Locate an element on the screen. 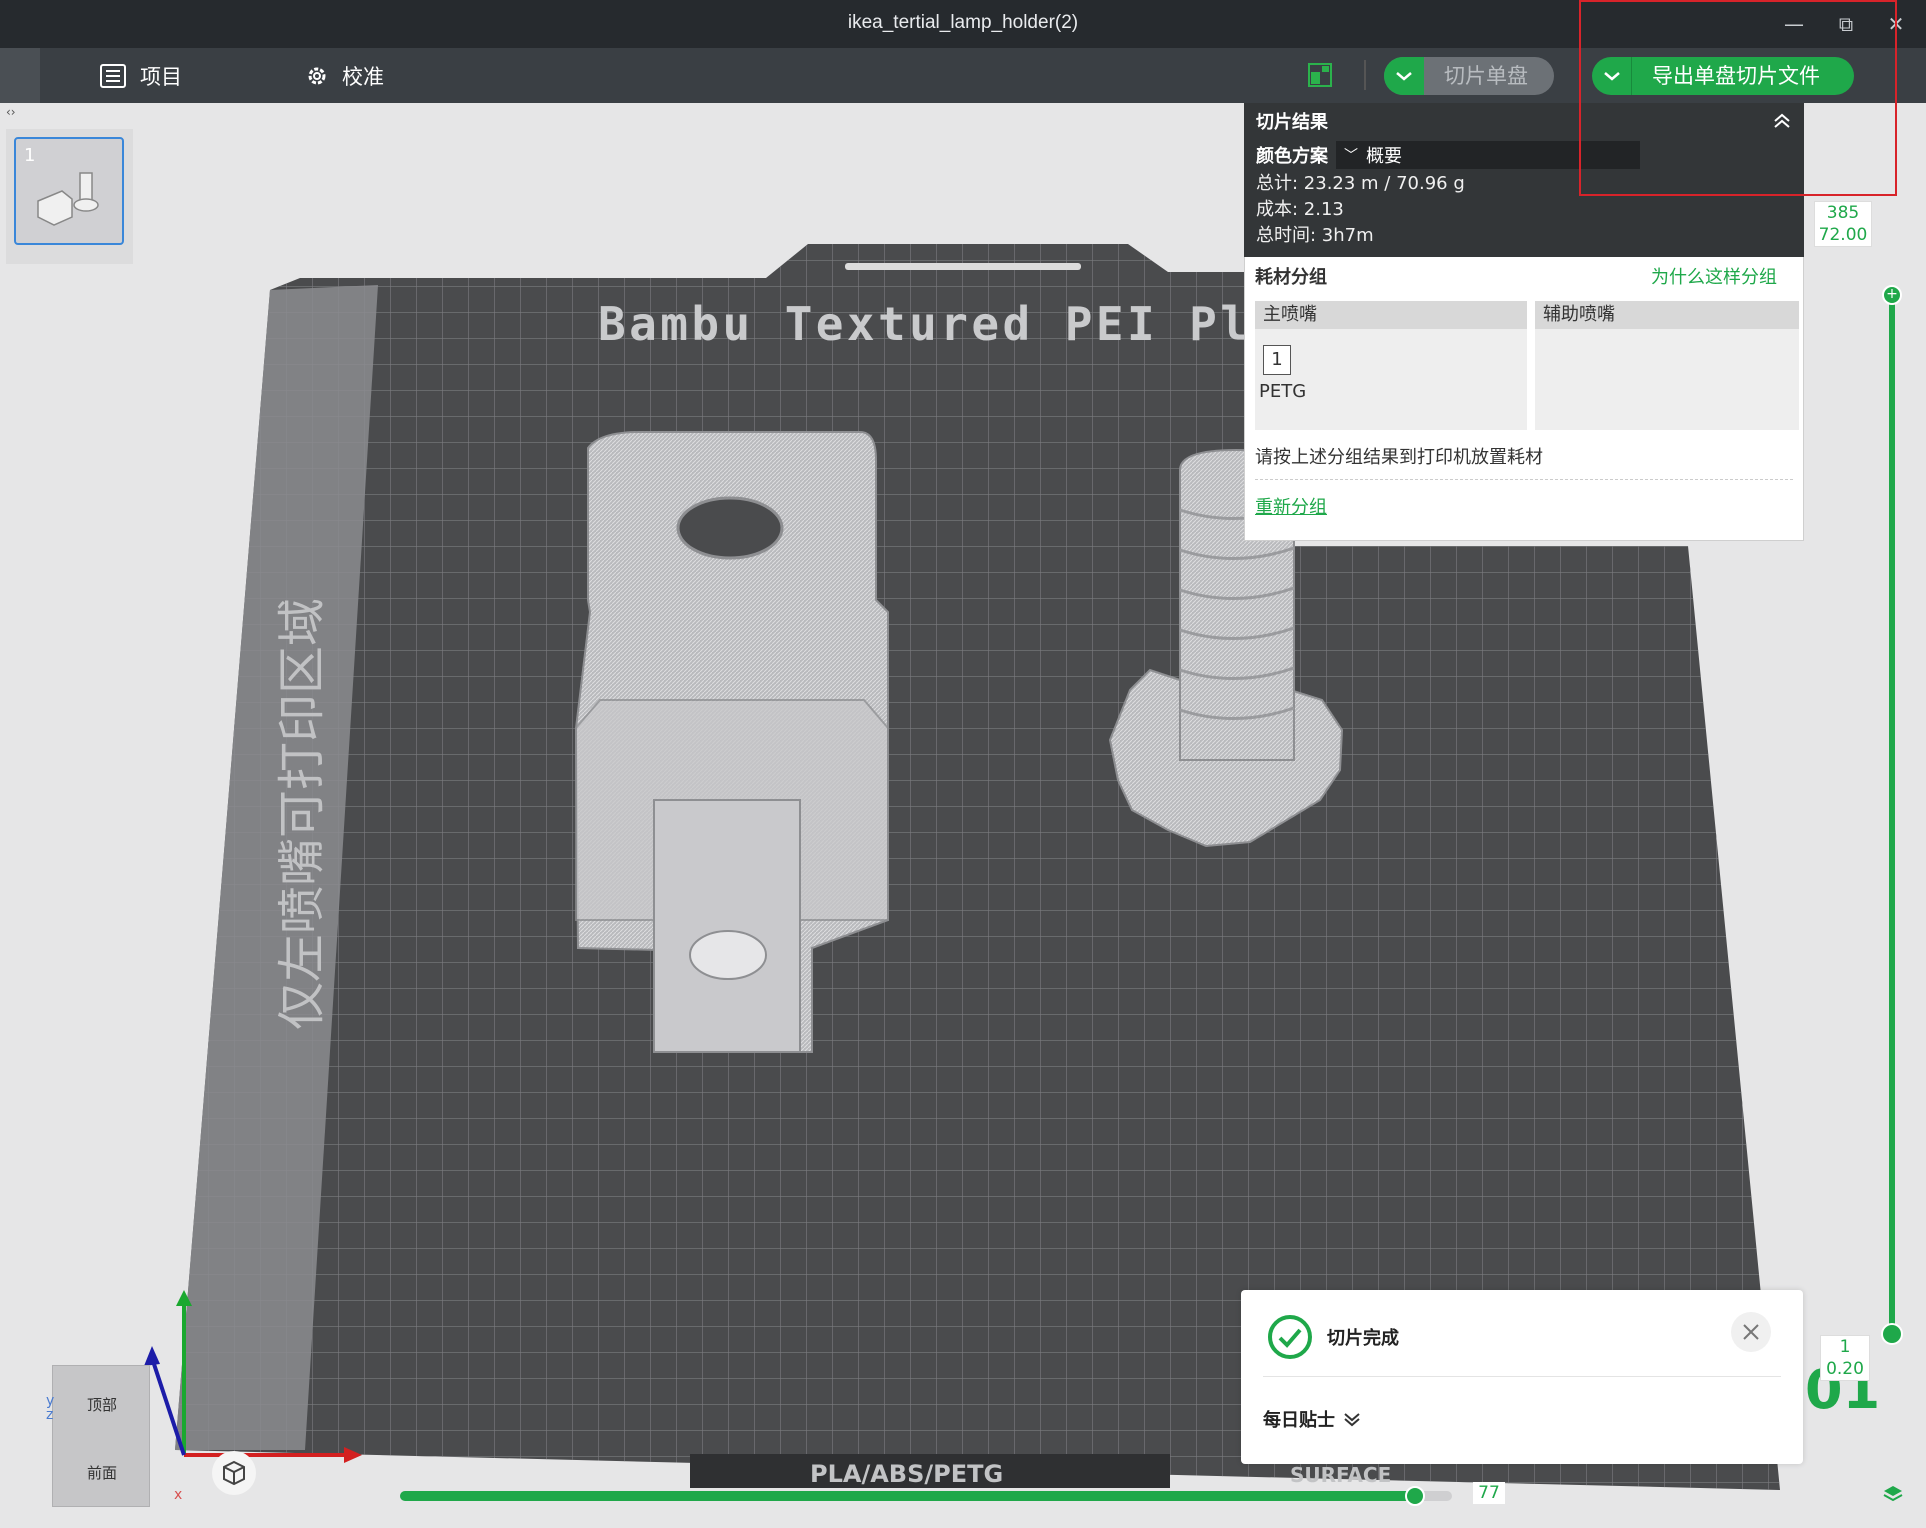  plate-material-text: PLA/ABS/PETG is located at coordinates (906, 1474).